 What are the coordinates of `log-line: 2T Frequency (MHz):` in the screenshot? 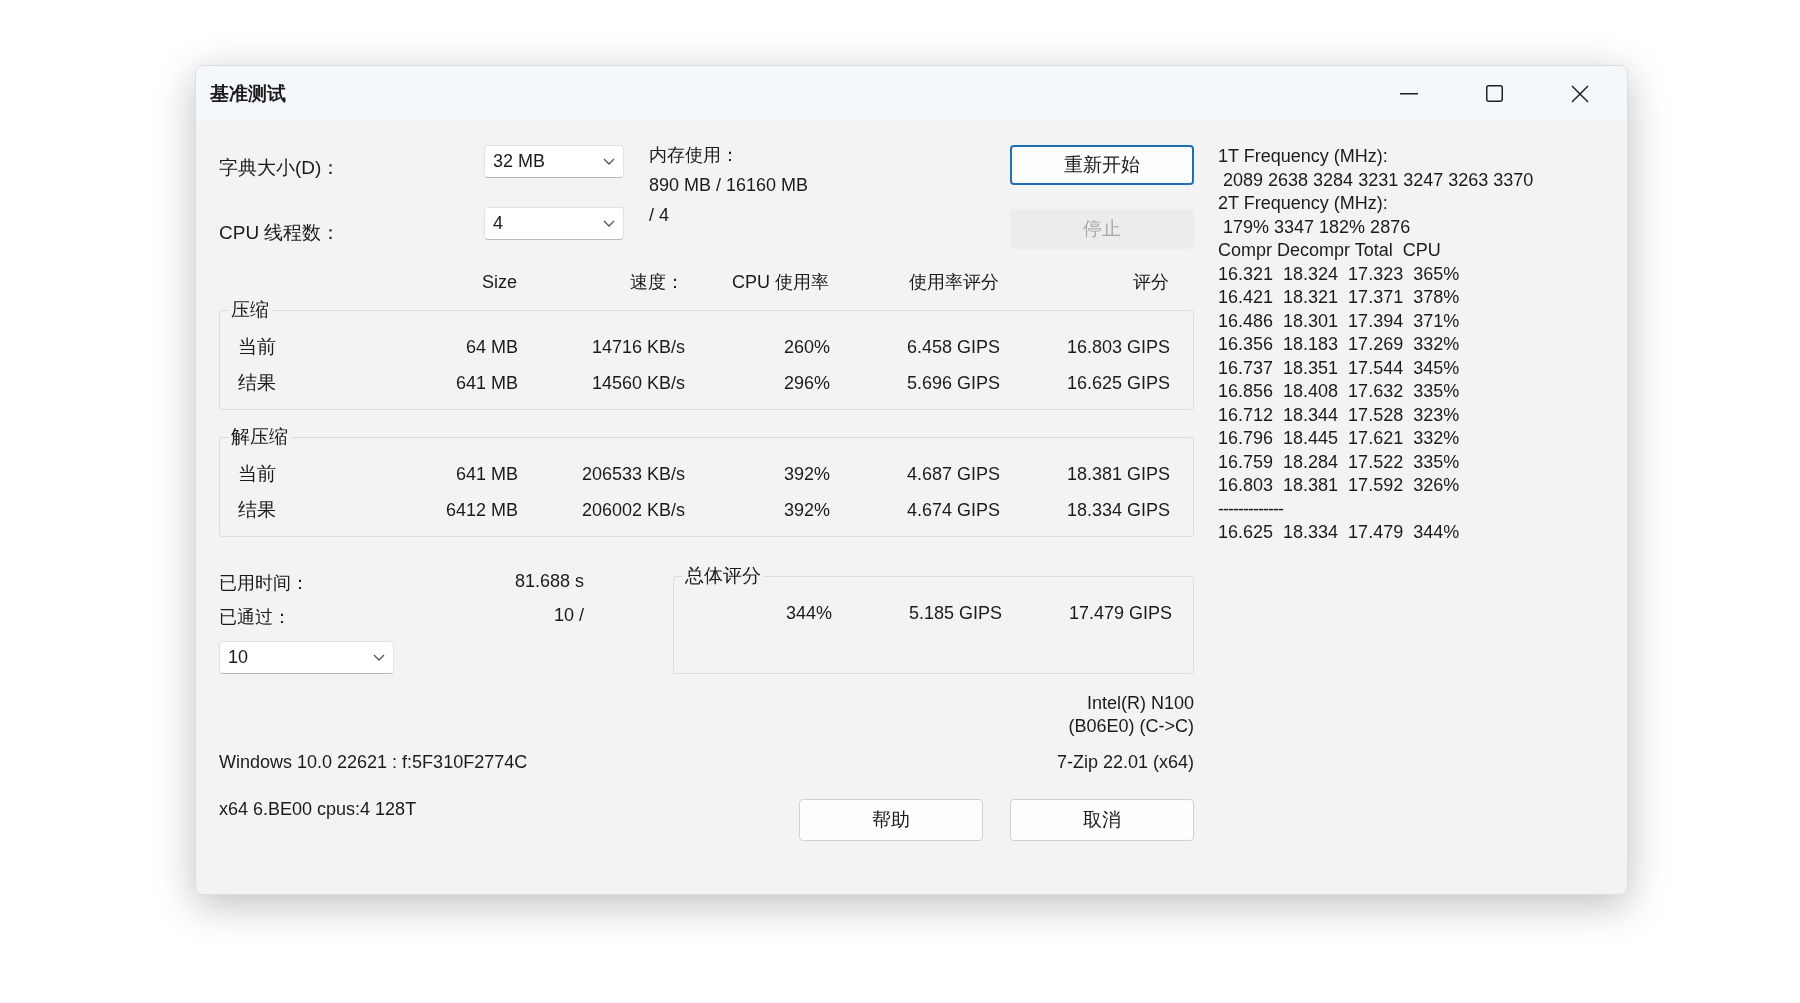 It's located at (1303, 203).